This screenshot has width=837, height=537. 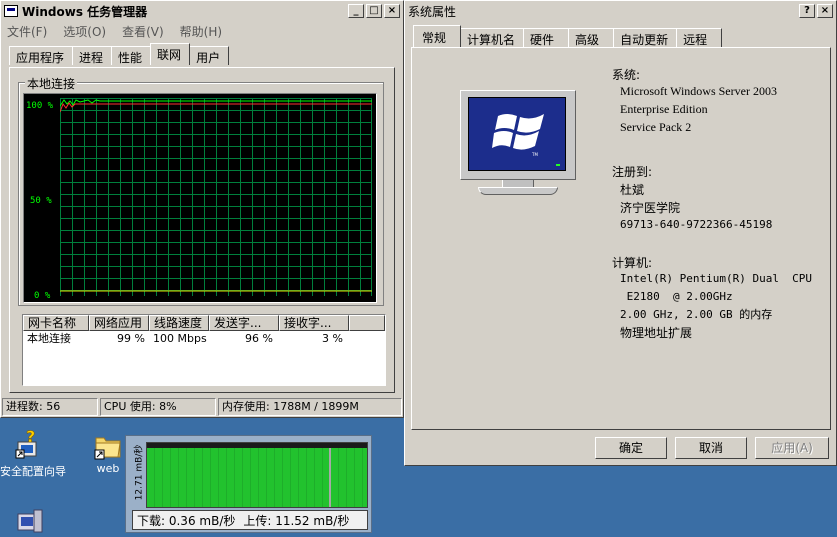 I want to click on system-properties-title: 系统属性, so click(x=432, y=11).